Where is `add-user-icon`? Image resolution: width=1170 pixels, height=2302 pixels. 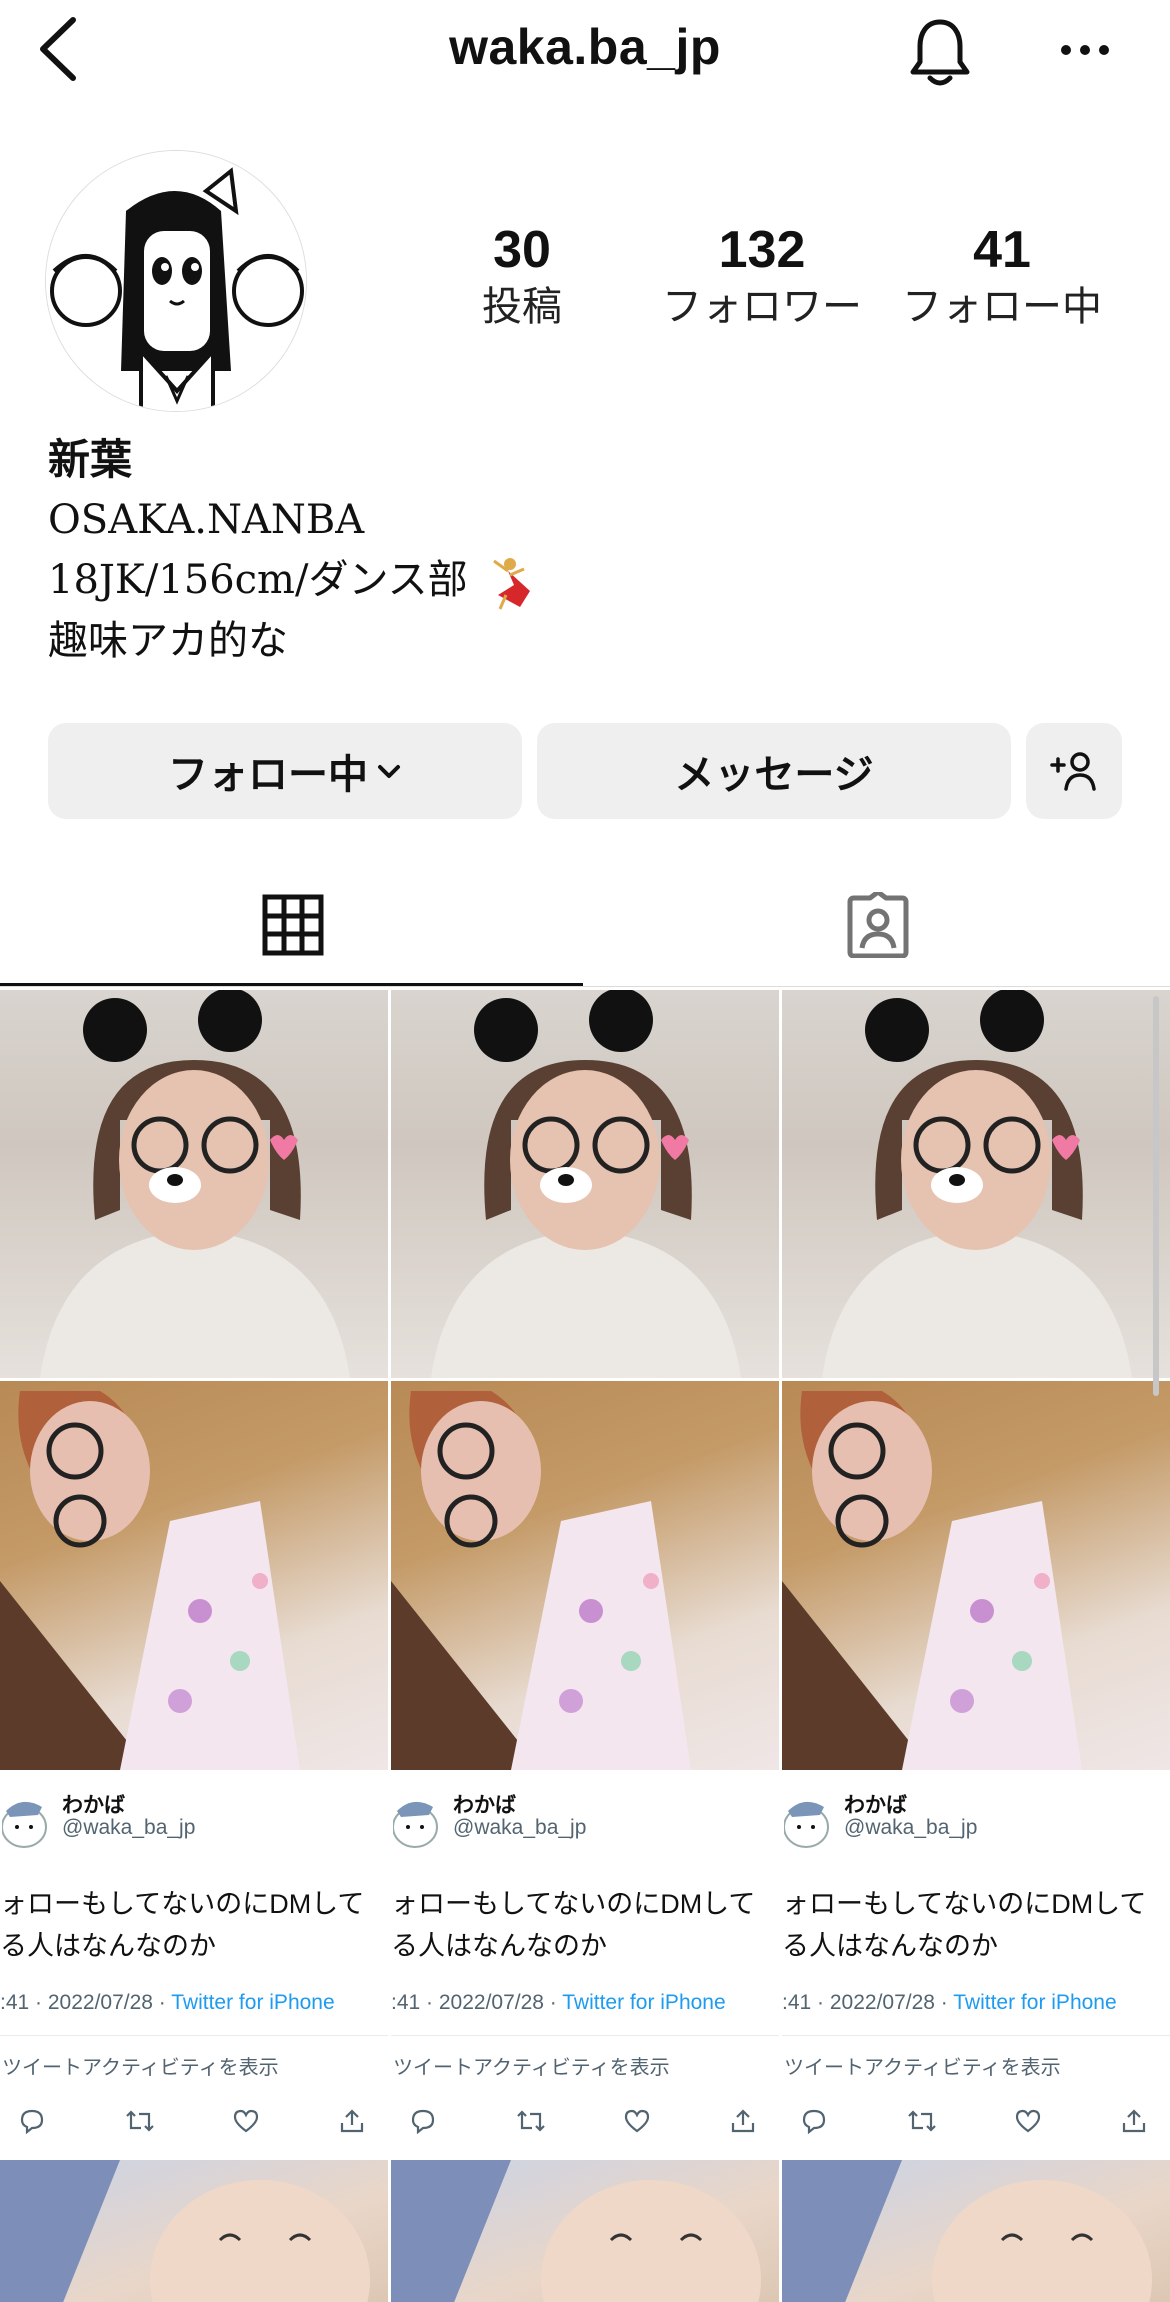 add-user-icon is located at coordinates (1073, 771).